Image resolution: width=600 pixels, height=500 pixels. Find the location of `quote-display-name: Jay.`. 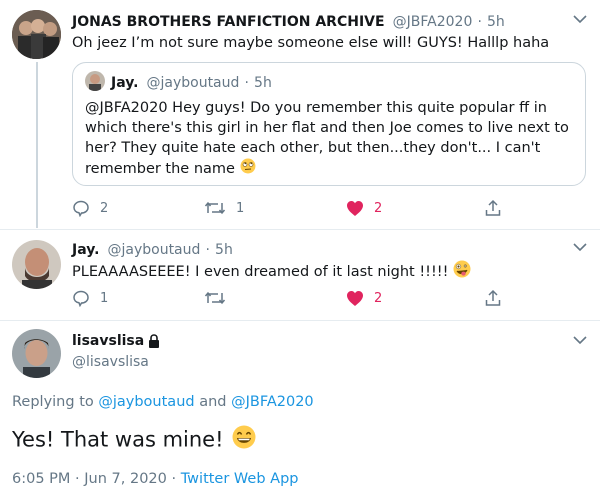

quote-display-name: Jay. is located at coordinates (125, 83).